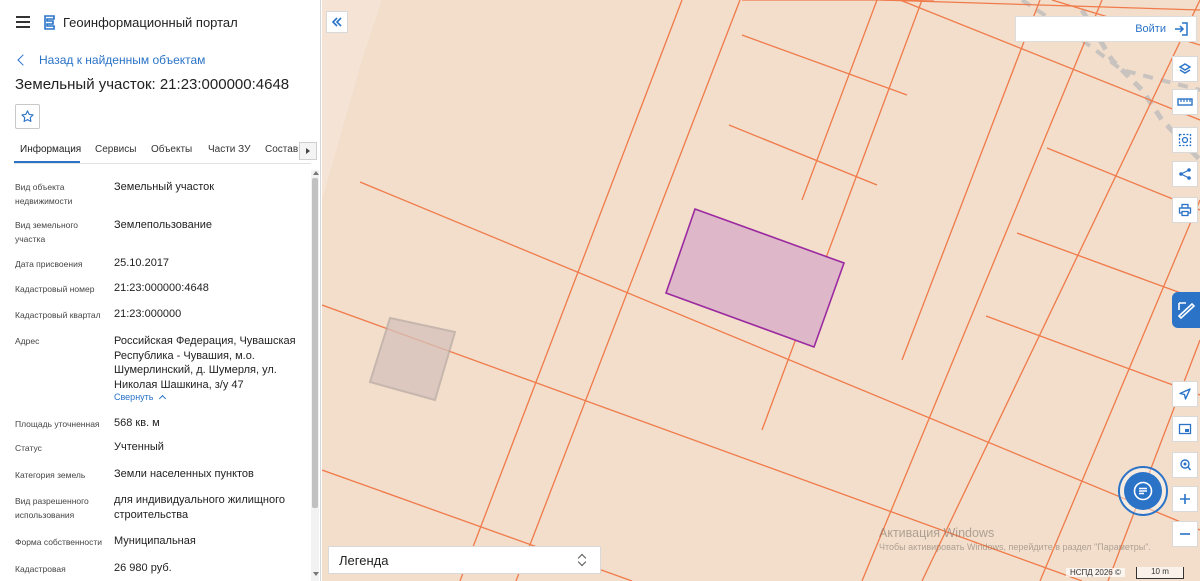 This screenshot has width=1200, height=581. What do you see at coordinates (27, 341) in the screenshot?
I see `attribute-label: Адрес` at bounding box center [27, 341].